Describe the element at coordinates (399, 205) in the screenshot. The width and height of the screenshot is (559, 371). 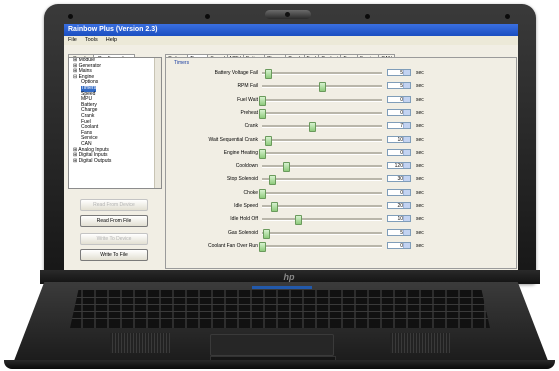
I see `timer-value-input: 20` at that location.